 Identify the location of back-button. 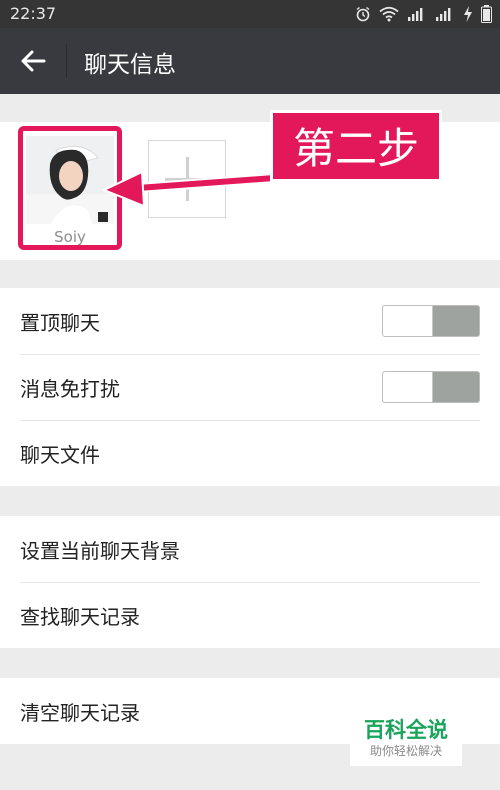
(34, 61).